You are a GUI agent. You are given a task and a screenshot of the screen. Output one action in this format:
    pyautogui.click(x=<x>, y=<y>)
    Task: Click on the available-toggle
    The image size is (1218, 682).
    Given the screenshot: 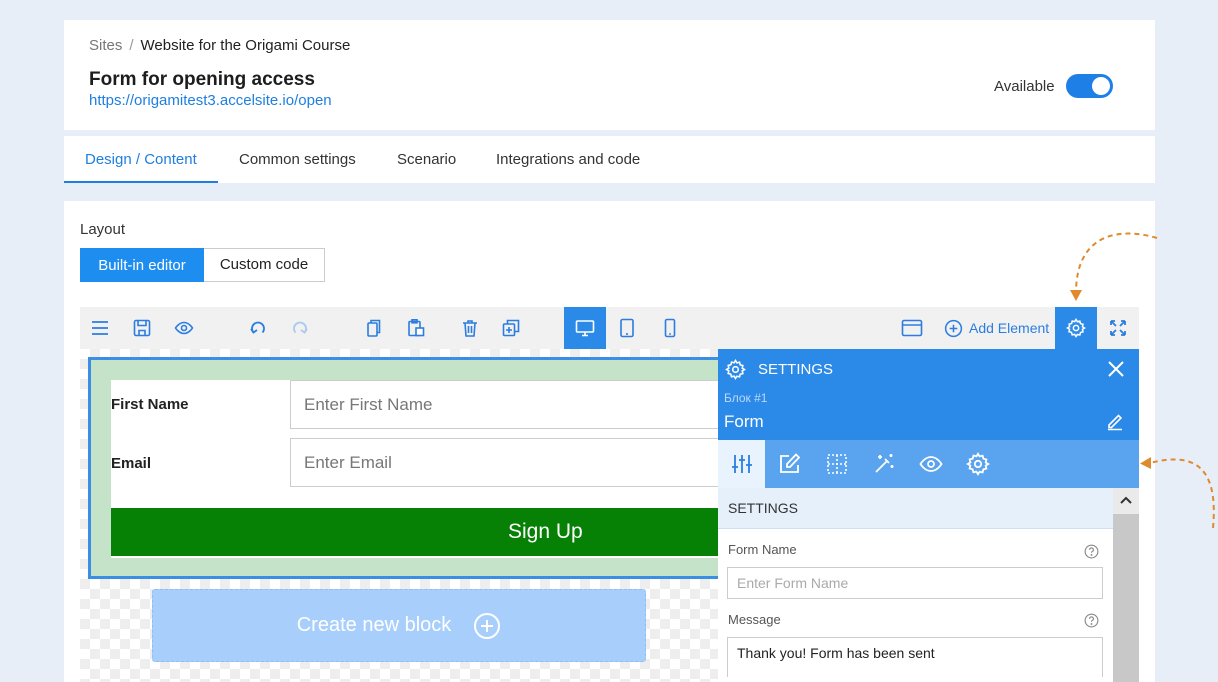 What is the action you would take?
    pyautogui.click(x=1089, y=86)
    